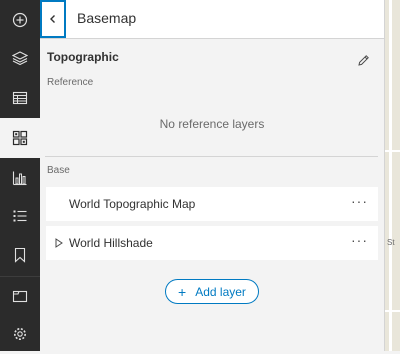 This screenshot has height=354, width=400. I want to click on legend-button, so click(20, 216).